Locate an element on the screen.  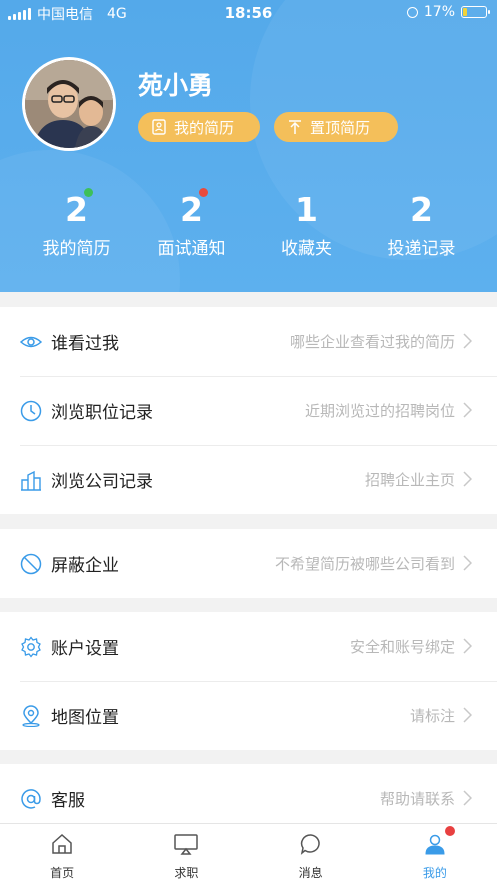
menu-account-settings: 账户设置 安全和账号绑定 is located at coordinates (248, 646).